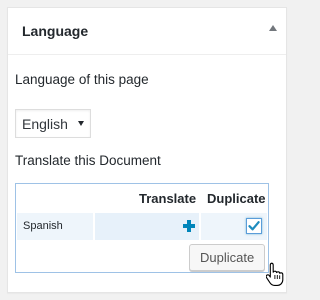 Image resolution: width=320 pixels, height=300 pixels. I want to click on translate-cell, so click(147, 226).